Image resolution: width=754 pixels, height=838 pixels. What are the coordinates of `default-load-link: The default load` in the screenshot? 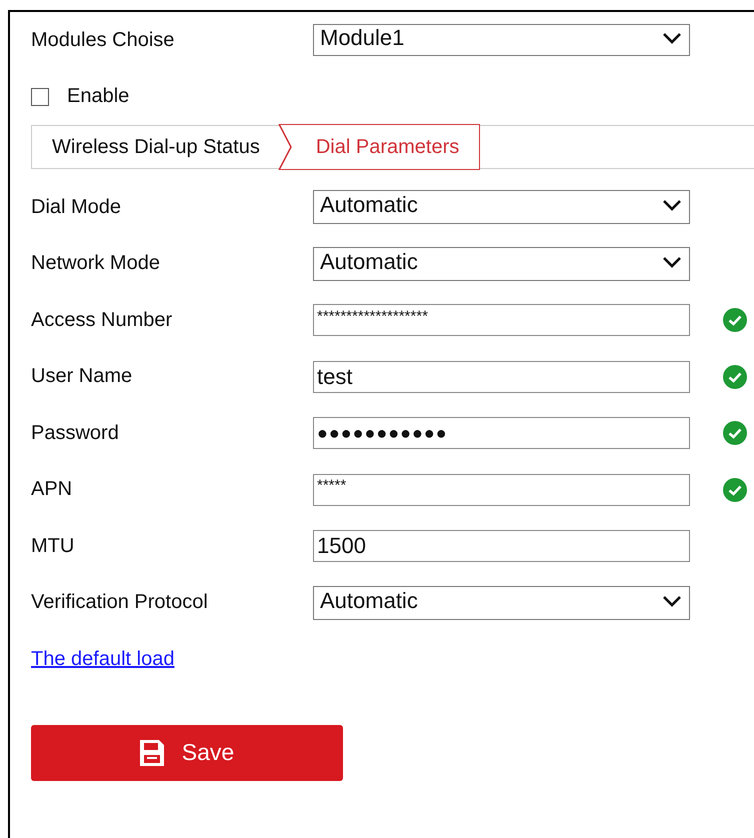 It's located at (102, 659).